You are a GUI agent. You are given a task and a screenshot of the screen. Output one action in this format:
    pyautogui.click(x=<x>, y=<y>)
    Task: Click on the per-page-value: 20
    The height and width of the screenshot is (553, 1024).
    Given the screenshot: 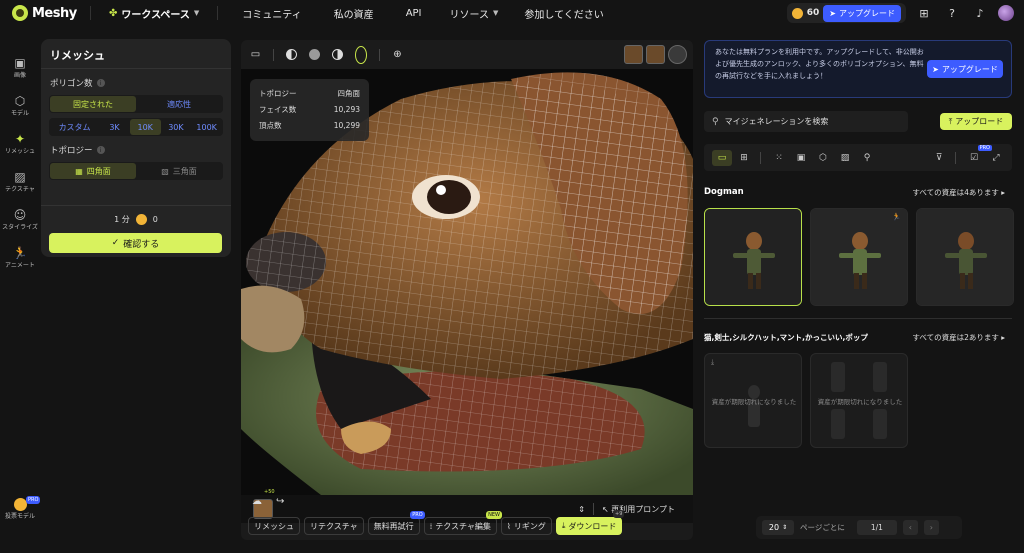 What is the action you would take?
    pyautogui.click(x=774, y=527)
    